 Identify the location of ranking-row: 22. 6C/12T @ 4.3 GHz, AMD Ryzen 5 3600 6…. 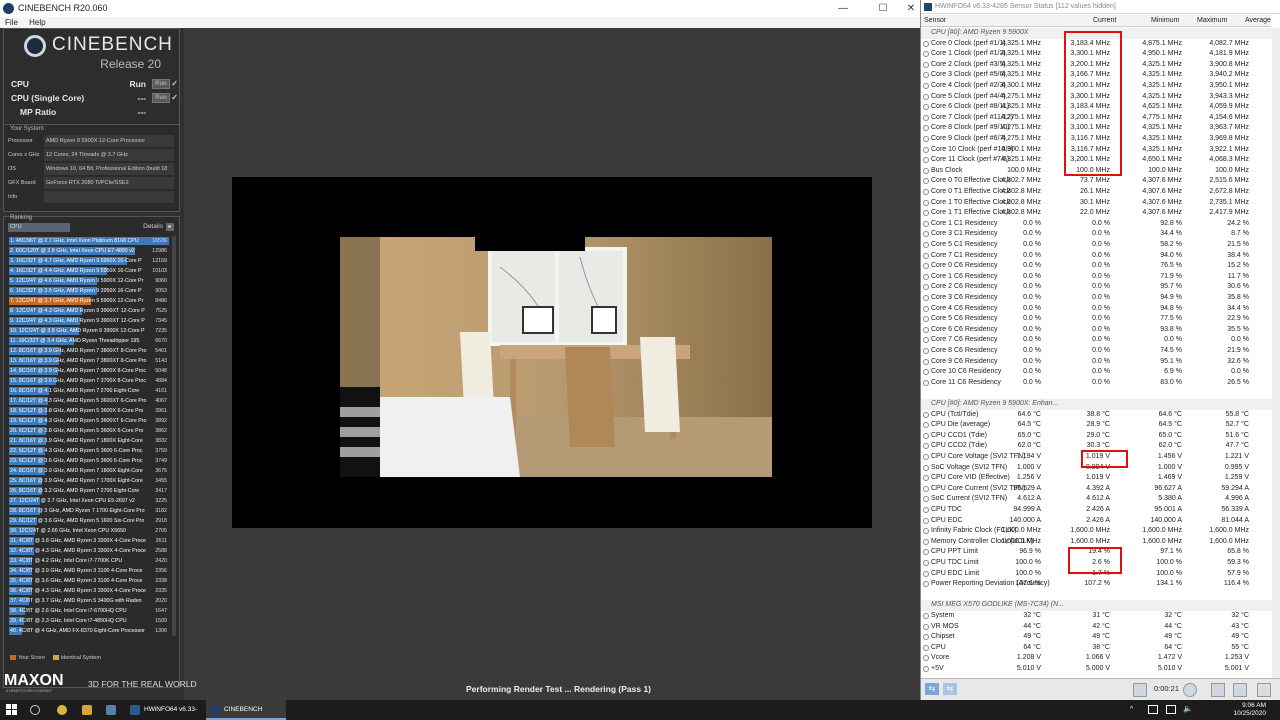
(89, 451).